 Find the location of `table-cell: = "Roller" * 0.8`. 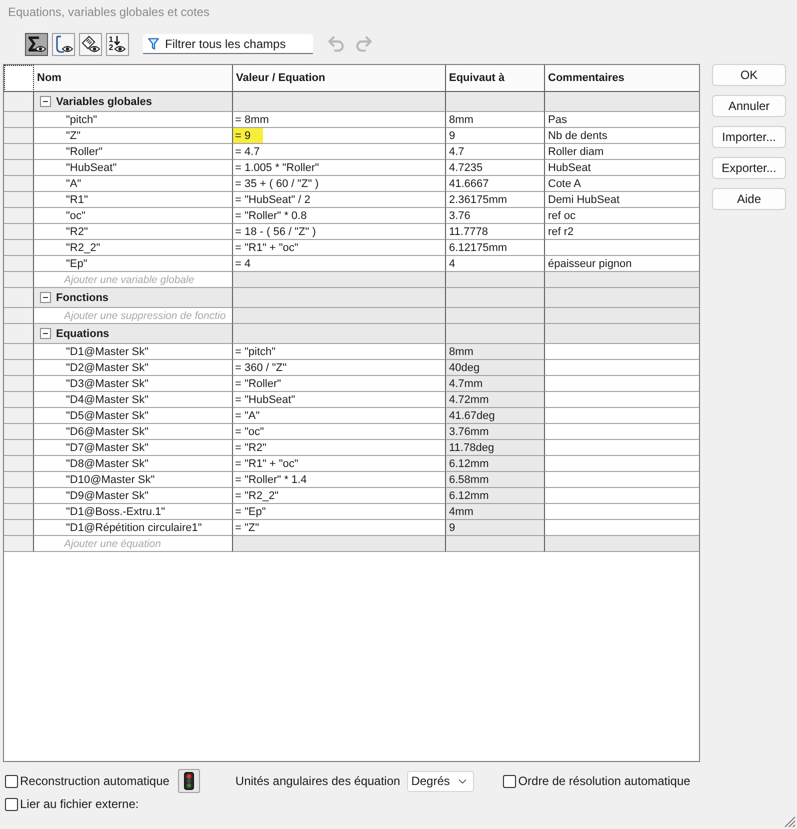

table-cell: = "Roller" * 0.8 is located at coordinates (339, 216).